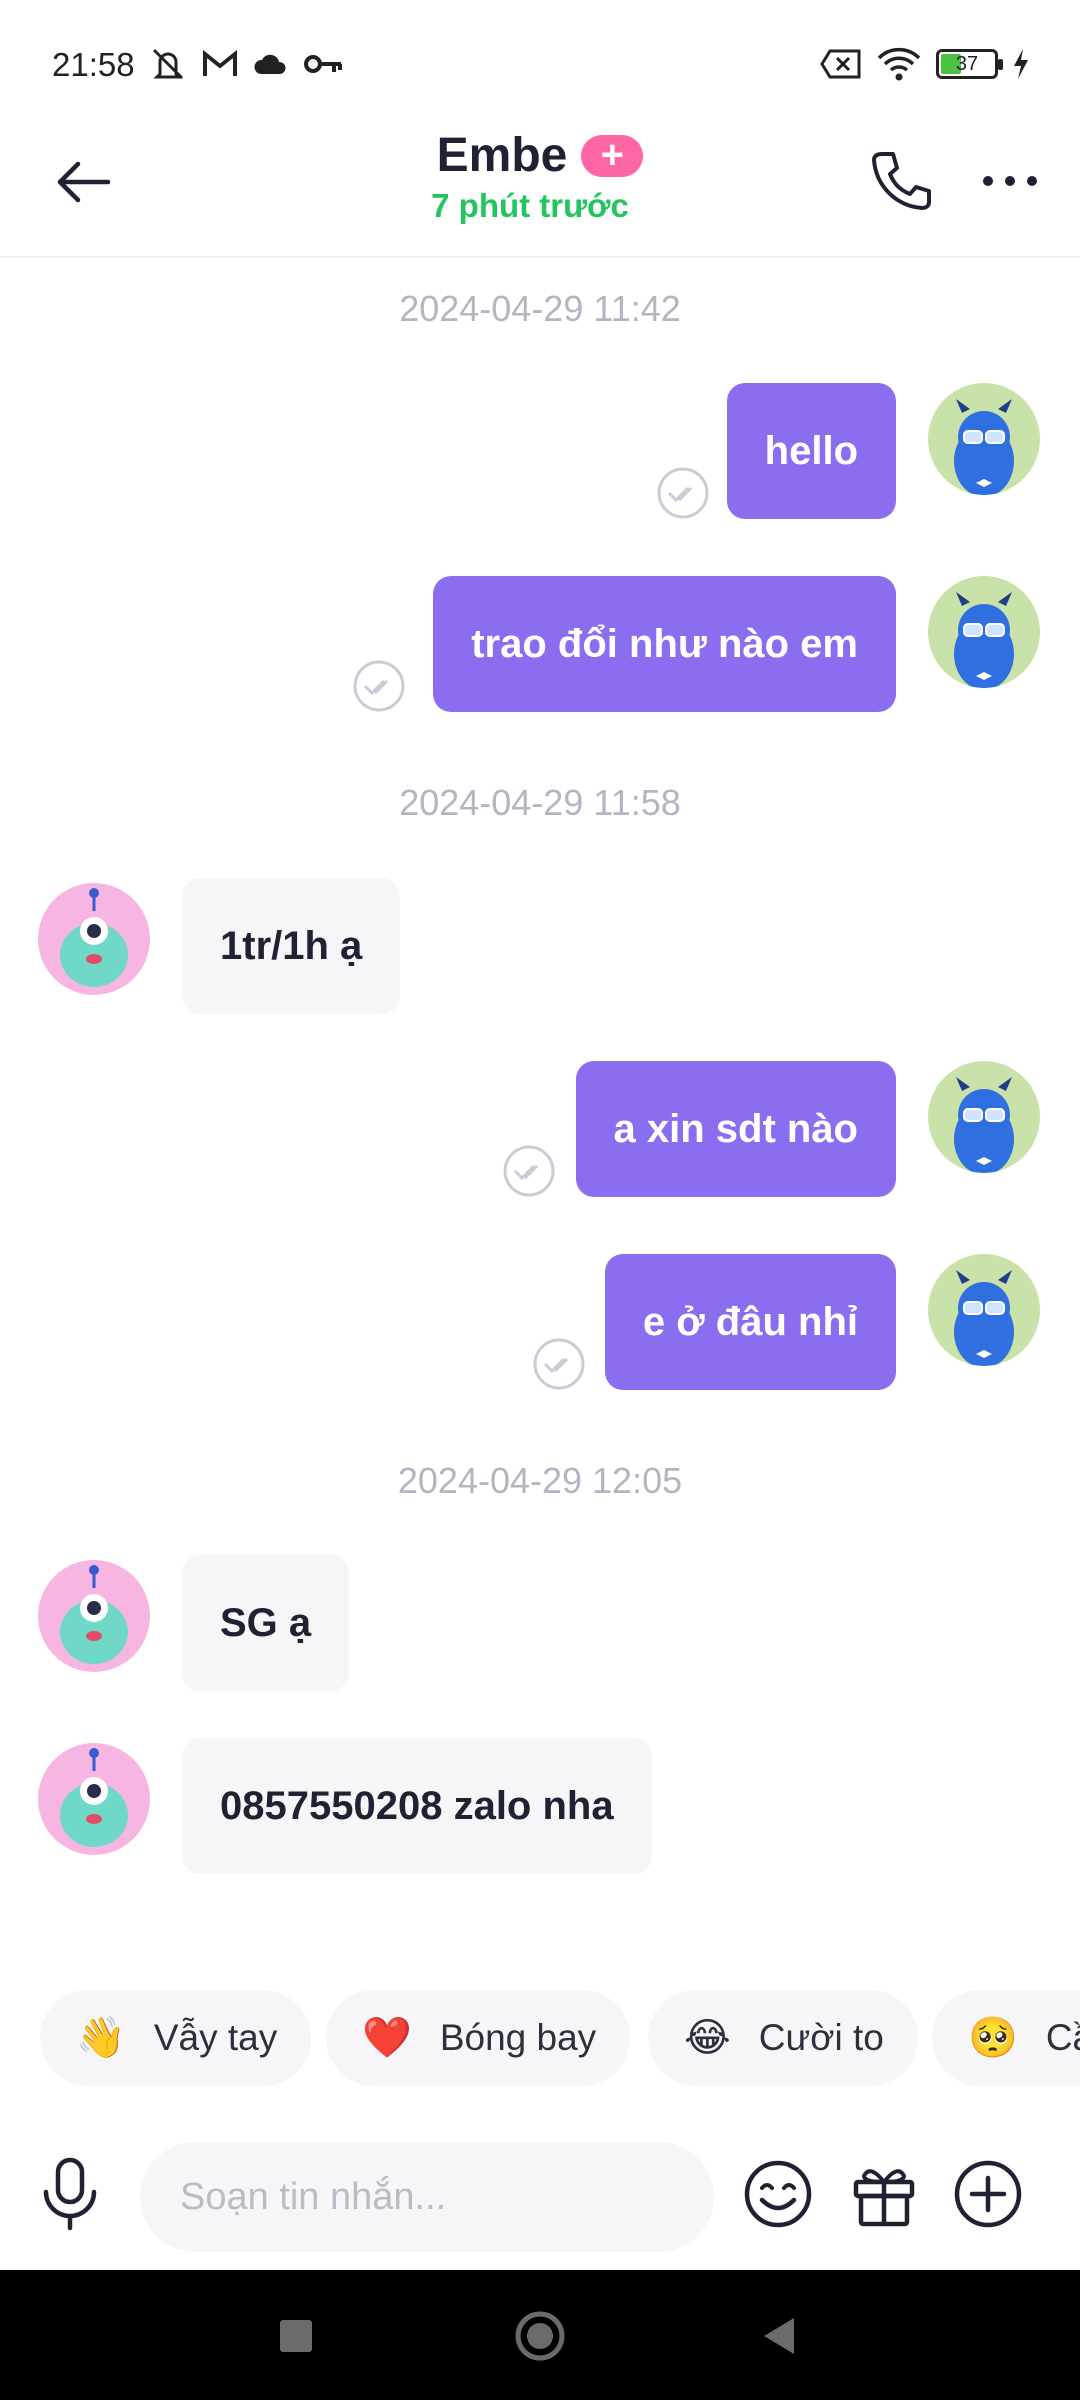 The height and width of the screenshot is (2400, 1080). I want to click on chat-header: Embe + 7 phút trước, so click(540, 189).